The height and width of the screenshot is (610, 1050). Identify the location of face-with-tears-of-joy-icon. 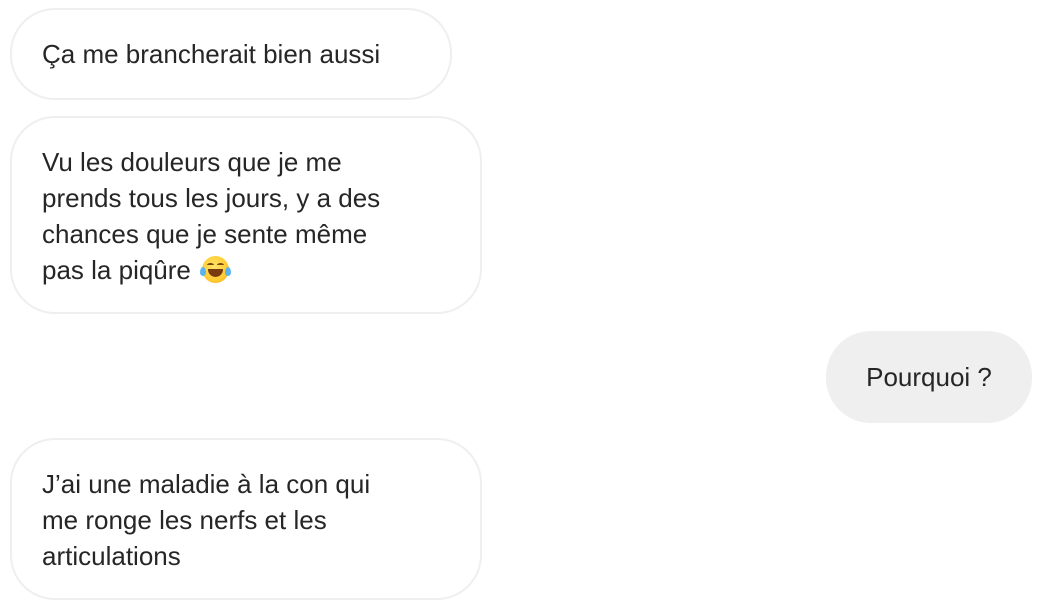
(216, 269).